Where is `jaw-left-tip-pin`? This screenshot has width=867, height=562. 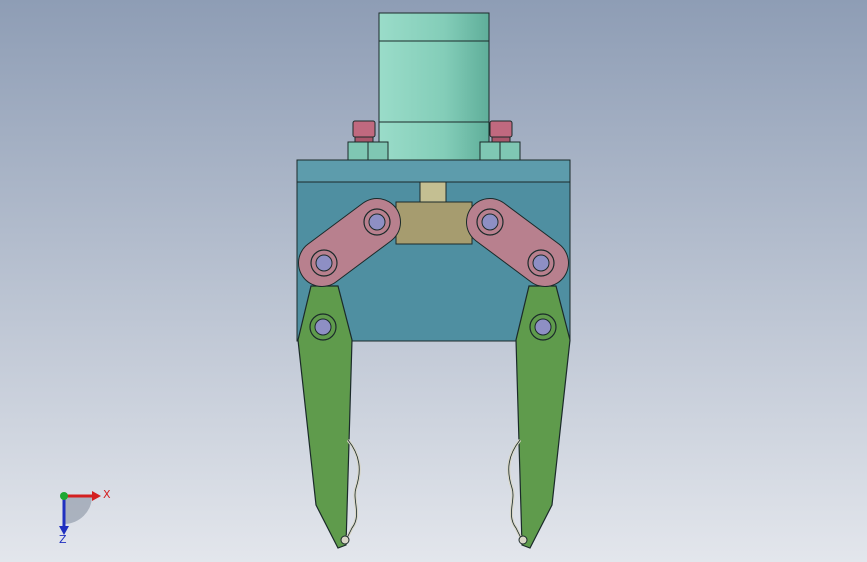
jaw-left-tip-pin is located at coordinates (345, 540).